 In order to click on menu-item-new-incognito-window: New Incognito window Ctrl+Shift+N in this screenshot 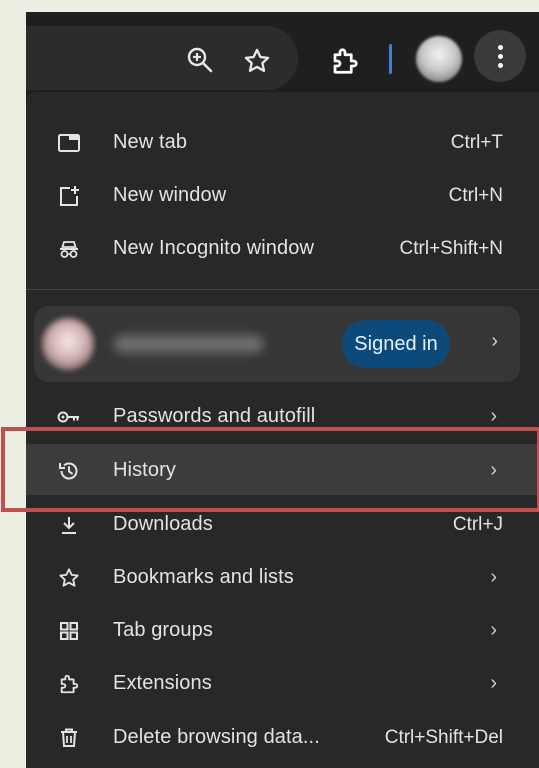, I will do `click(282, 248)`.